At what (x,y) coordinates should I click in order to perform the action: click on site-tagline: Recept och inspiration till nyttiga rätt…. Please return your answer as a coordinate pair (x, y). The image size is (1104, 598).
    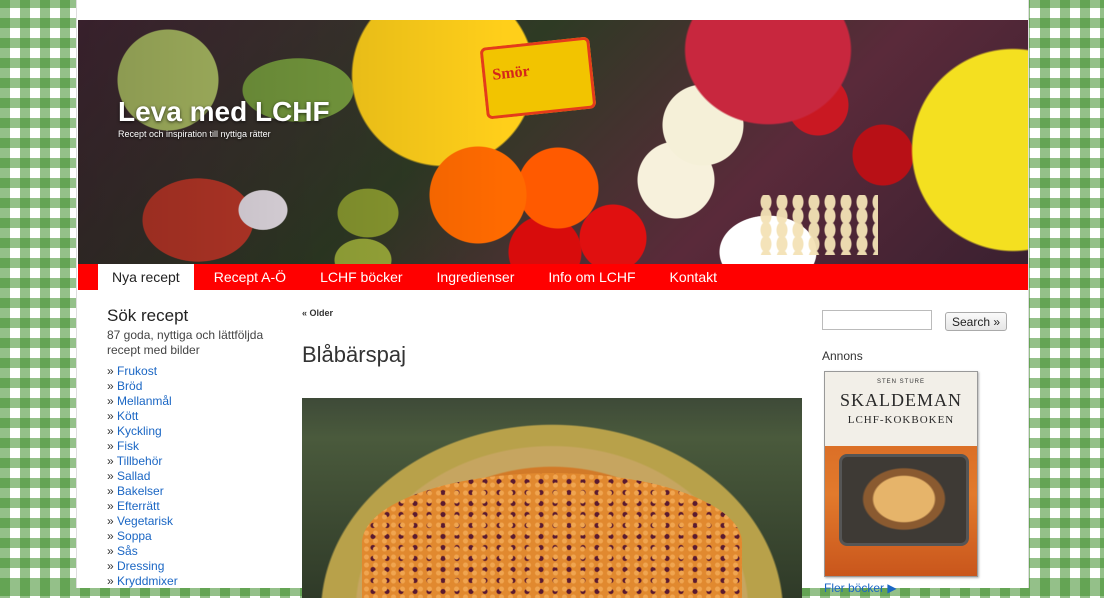
    Looking at the image, I should click on (194, 134).